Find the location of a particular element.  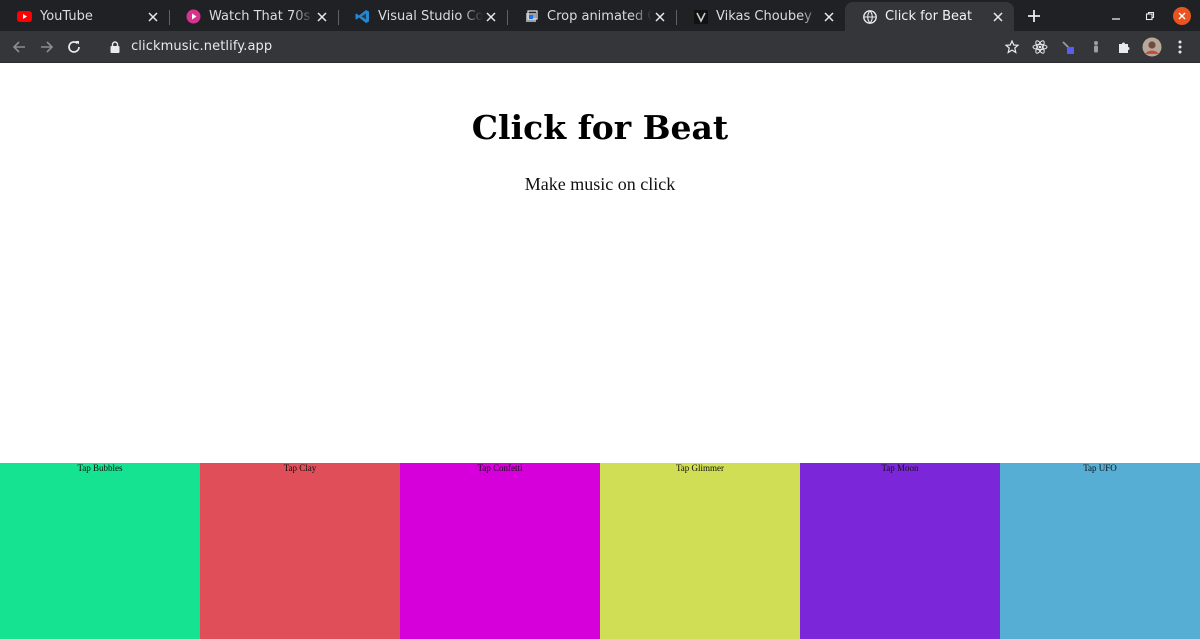

close-icon is located at coordinates (1182, 15).